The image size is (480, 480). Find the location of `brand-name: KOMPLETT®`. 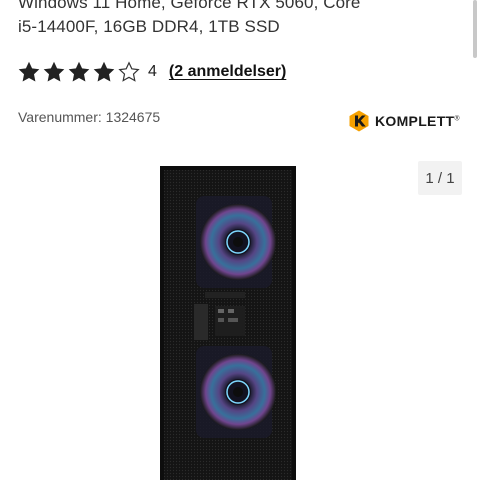

brand-name: KOMPLETT® is located at coordinates (417, 121).